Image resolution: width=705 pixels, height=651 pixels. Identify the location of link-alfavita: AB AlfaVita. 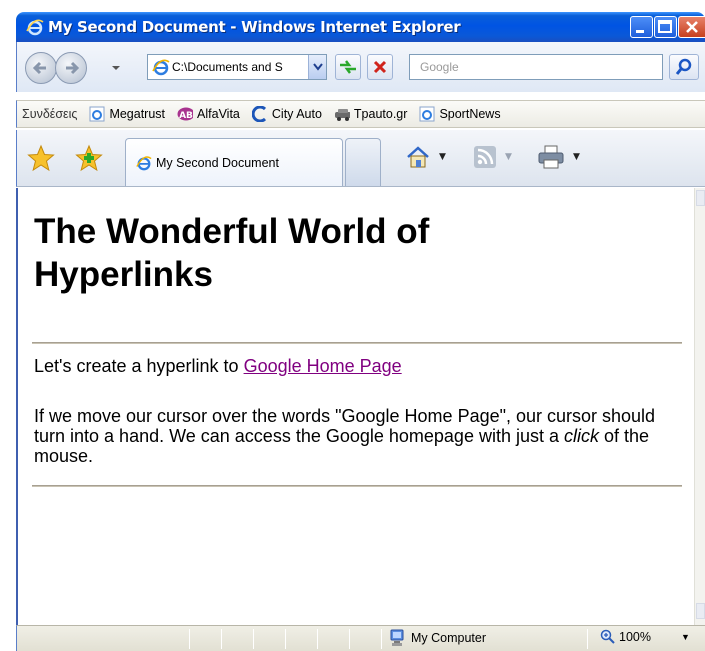
(208, 114).